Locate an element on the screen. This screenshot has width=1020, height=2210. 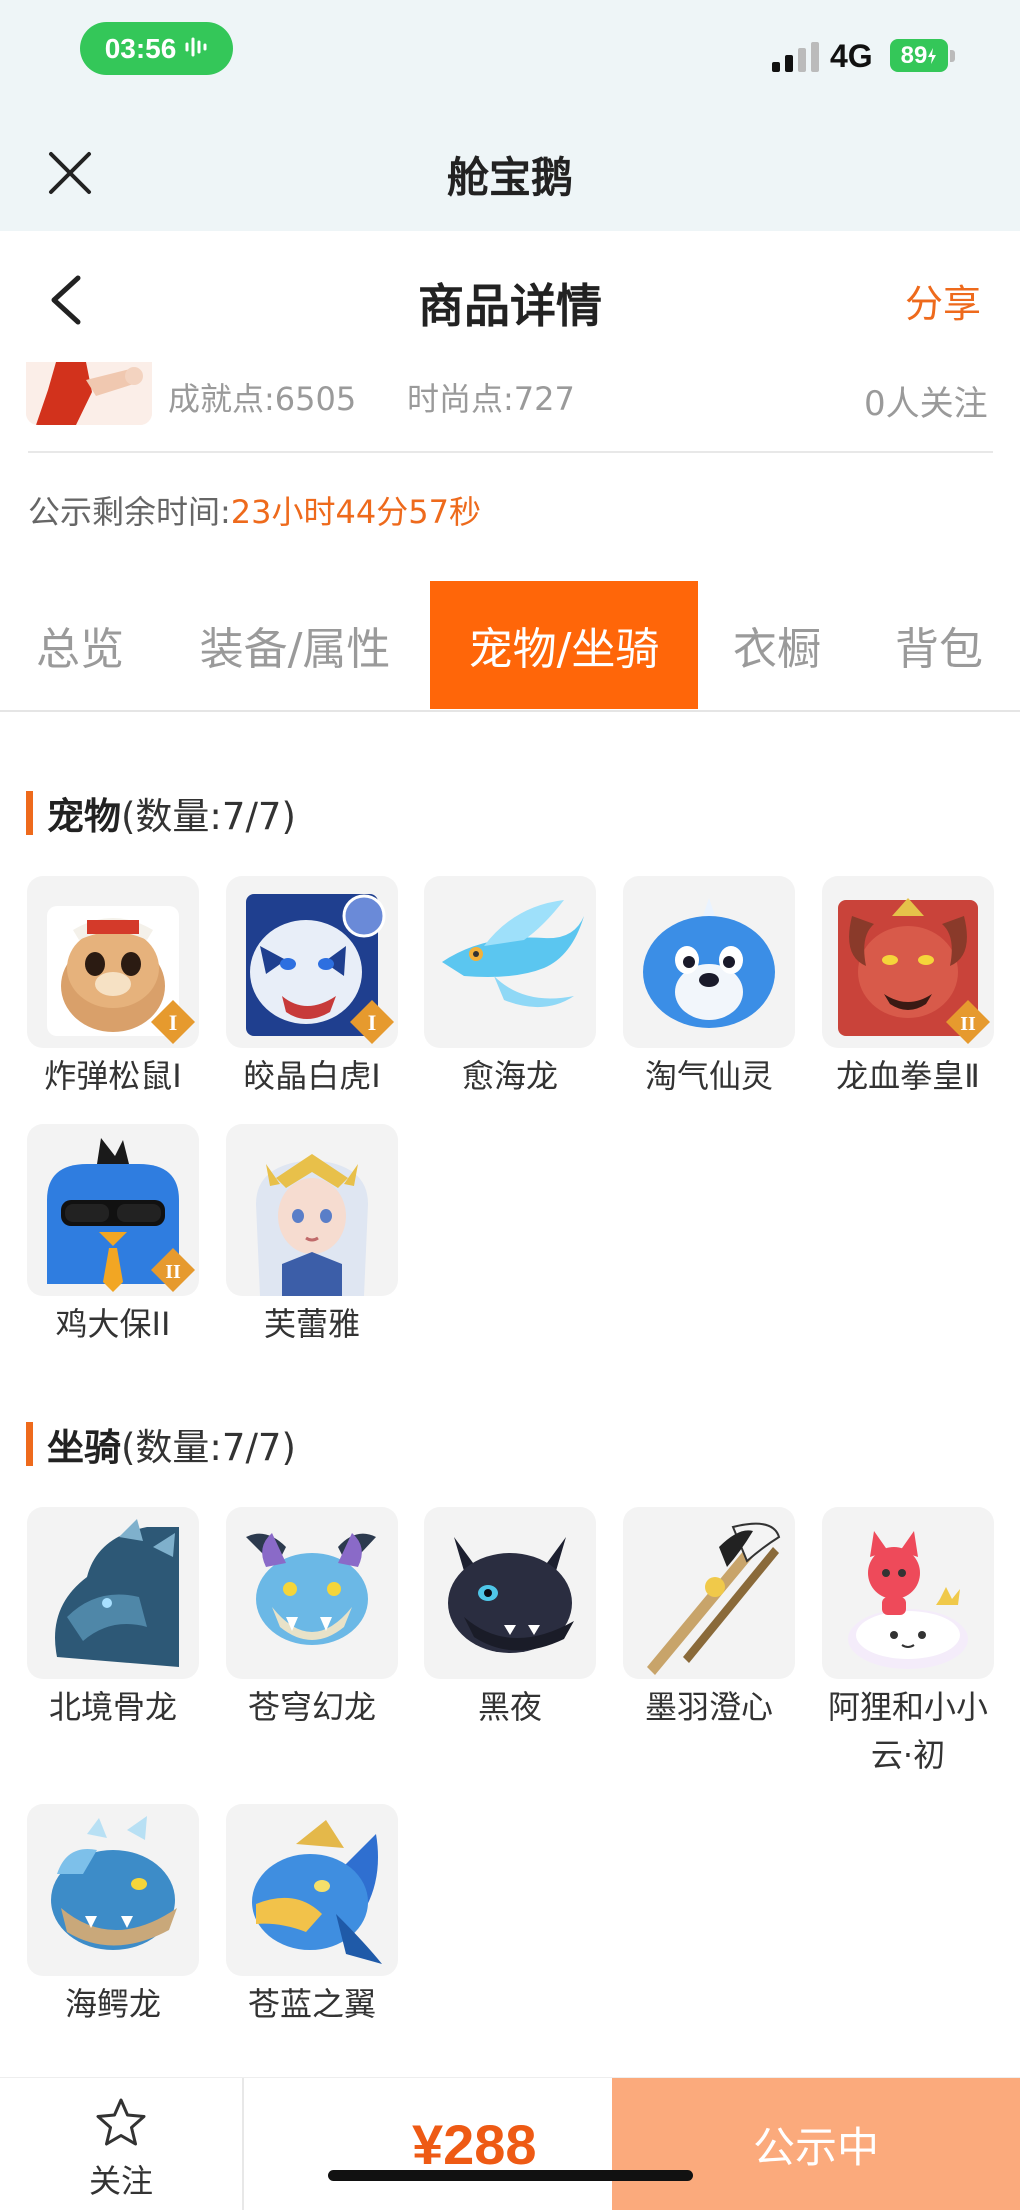
pet-item: II 鸡大保II is located at coordinates (113, 1236).